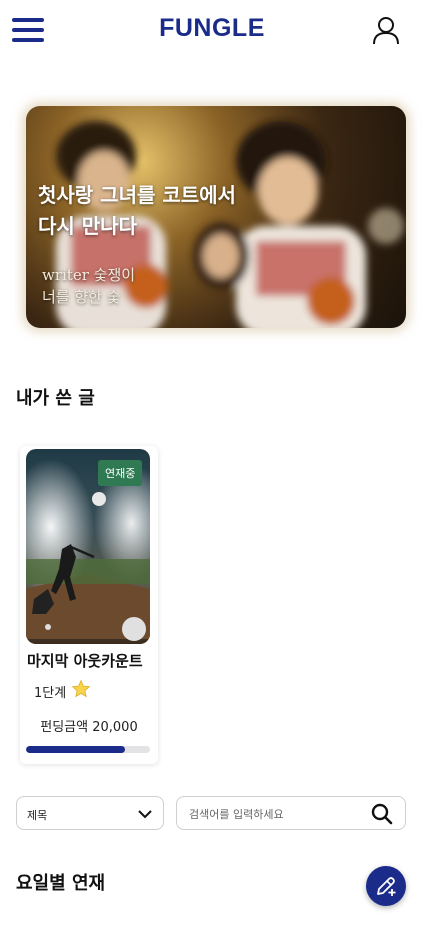 Image resolution: width=424 pixels, height=926 pixels. I want to click on app-logo: FUNGLE, so click(212, 28).